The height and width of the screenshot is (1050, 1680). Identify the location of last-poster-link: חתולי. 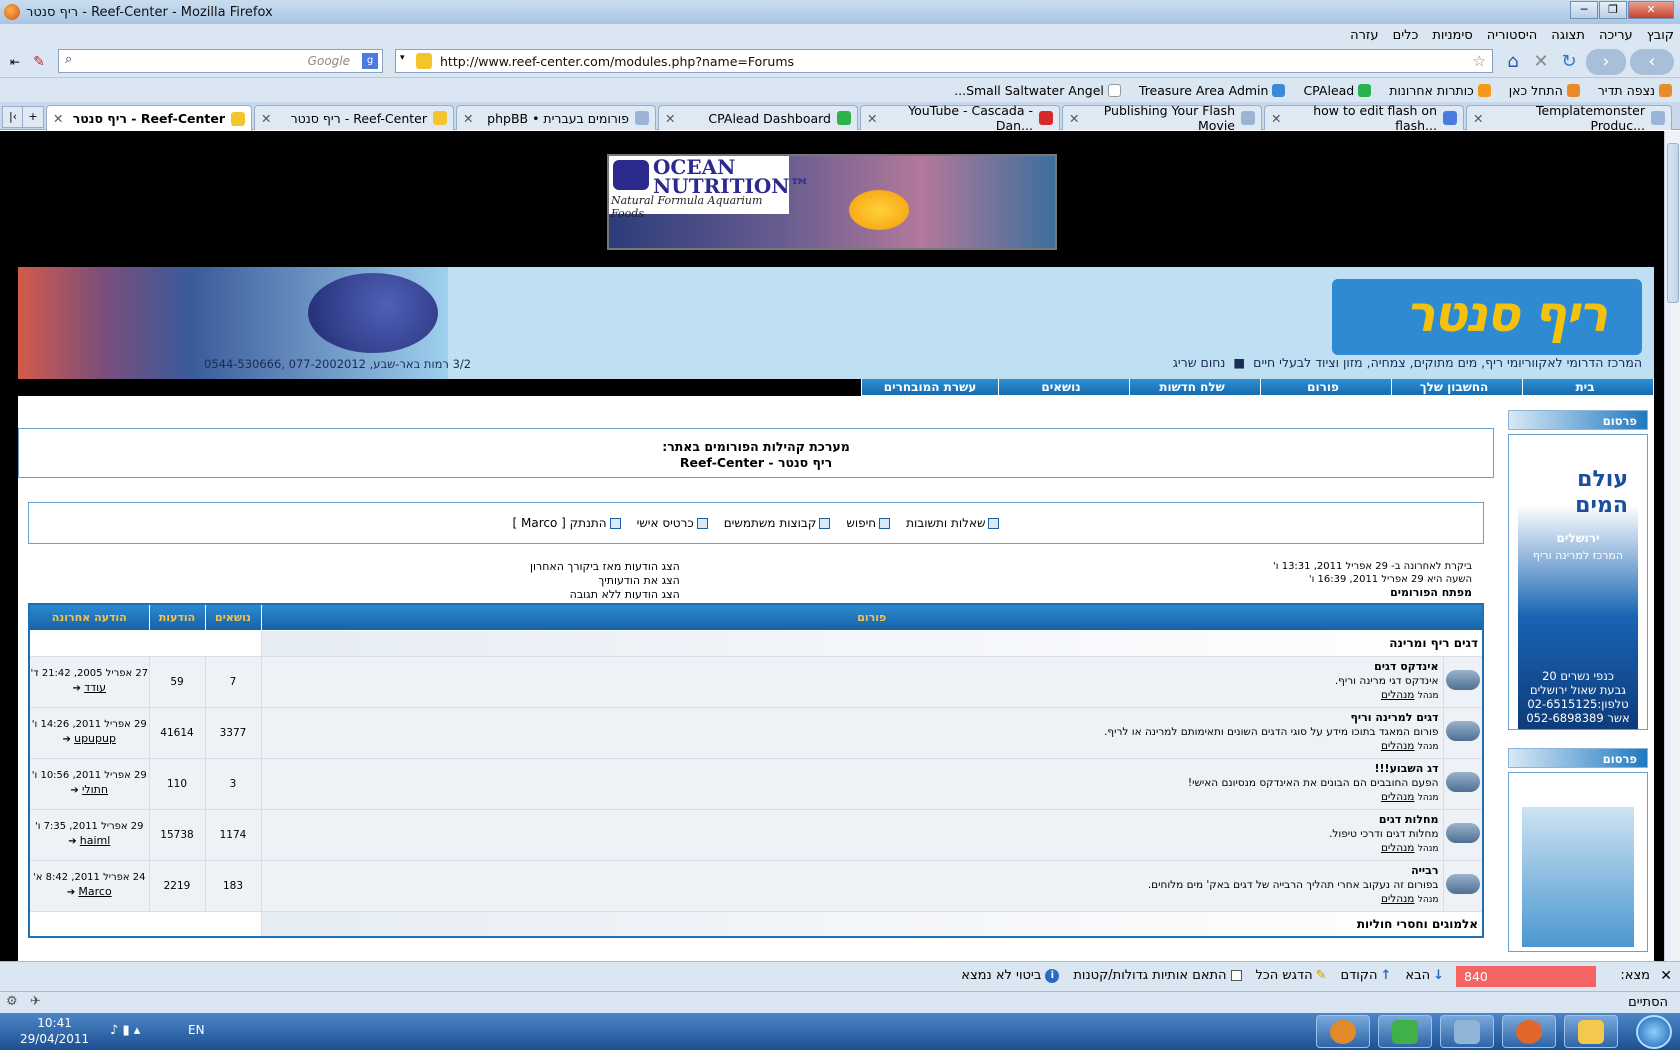
(95, 789).